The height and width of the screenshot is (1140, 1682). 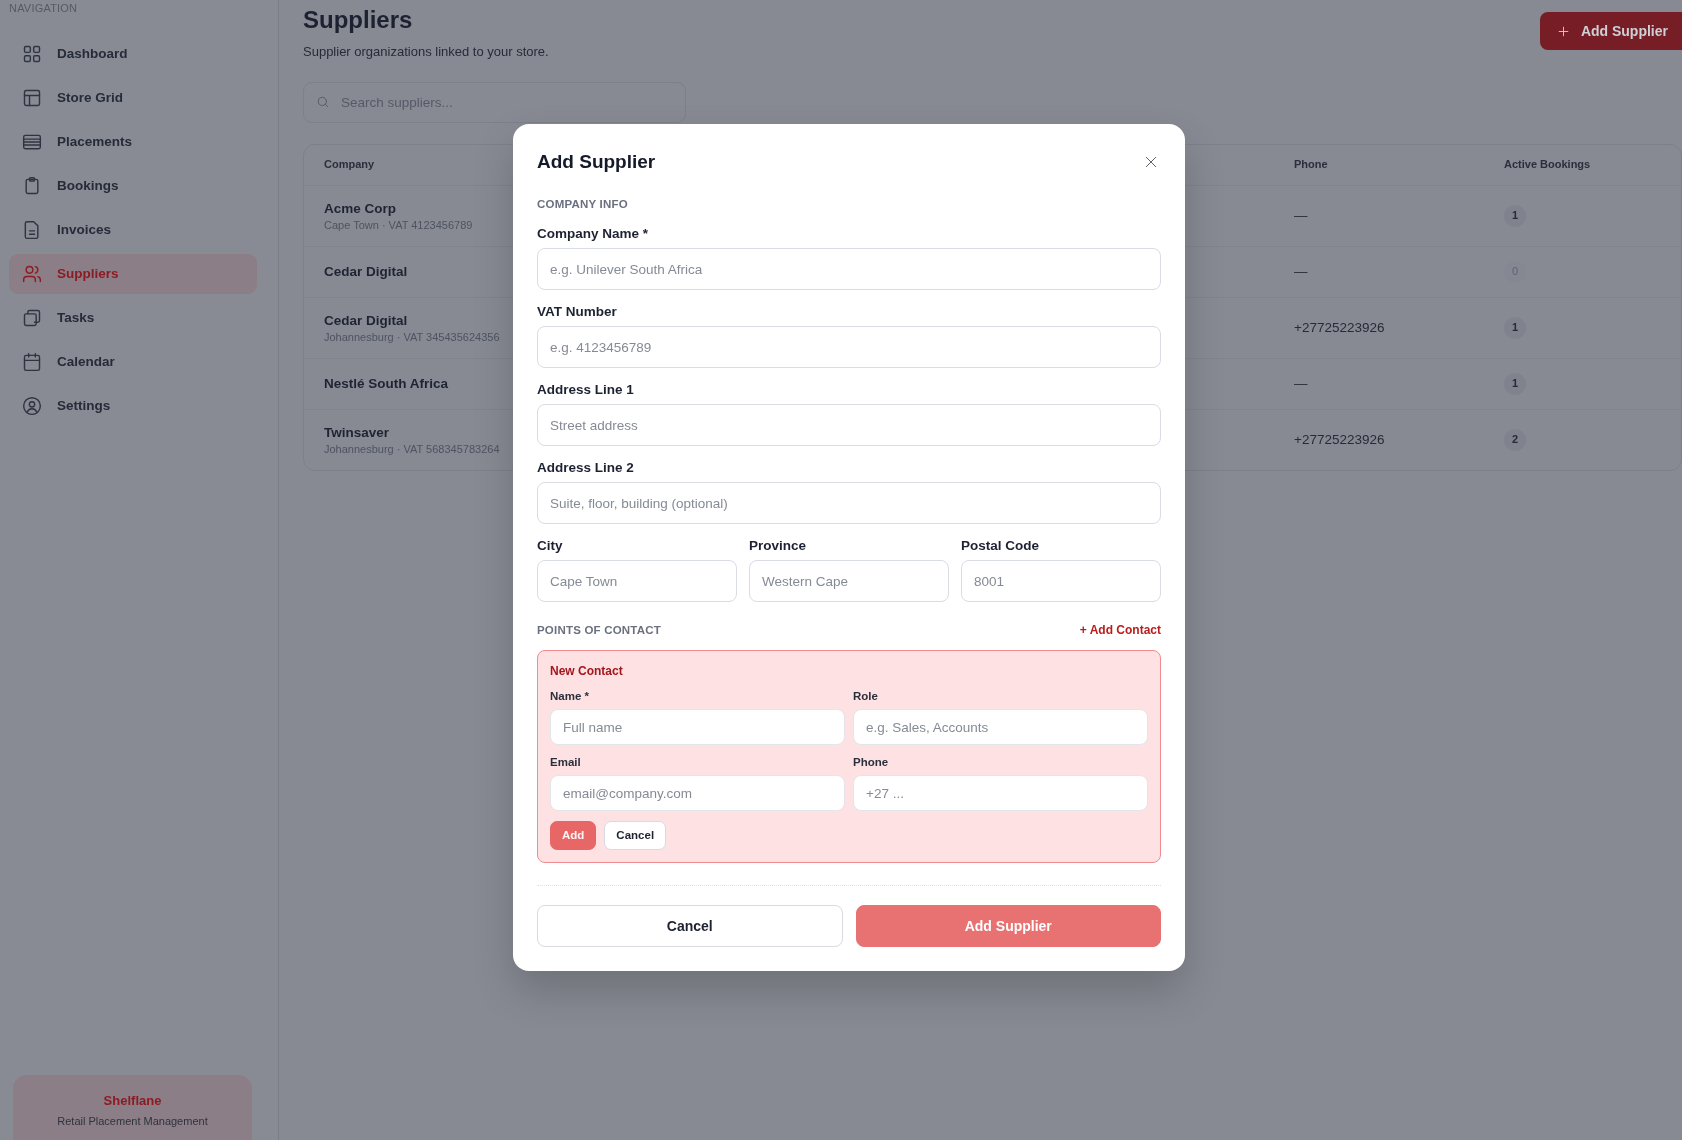 I want to click on company-details: Johannesburg · VAT 345435624356, so click(x=412, y=337).